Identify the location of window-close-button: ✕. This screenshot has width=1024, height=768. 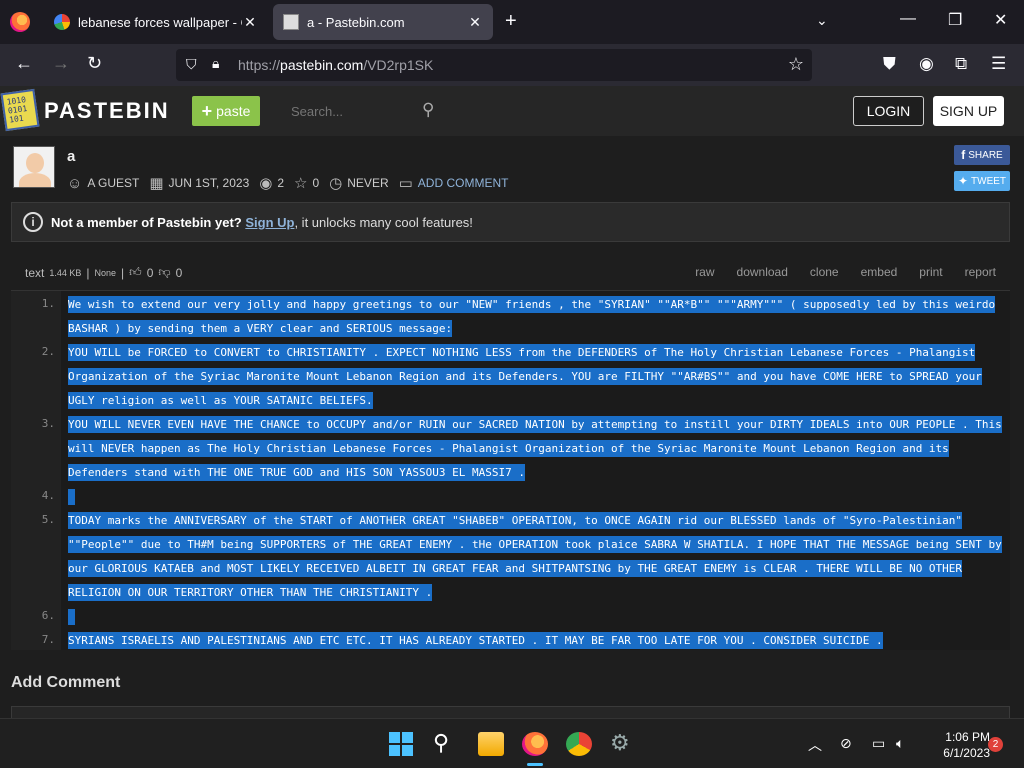
(1000, 20).